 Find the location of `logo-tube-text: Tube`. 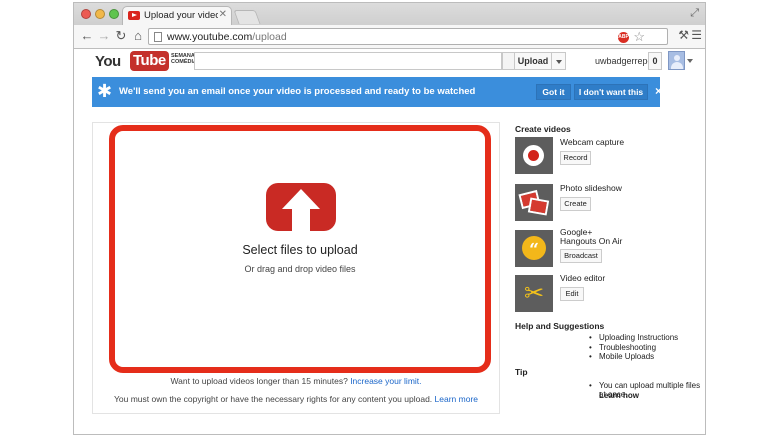

logo-tube-text: Tube is located at coordinates (149, 61).